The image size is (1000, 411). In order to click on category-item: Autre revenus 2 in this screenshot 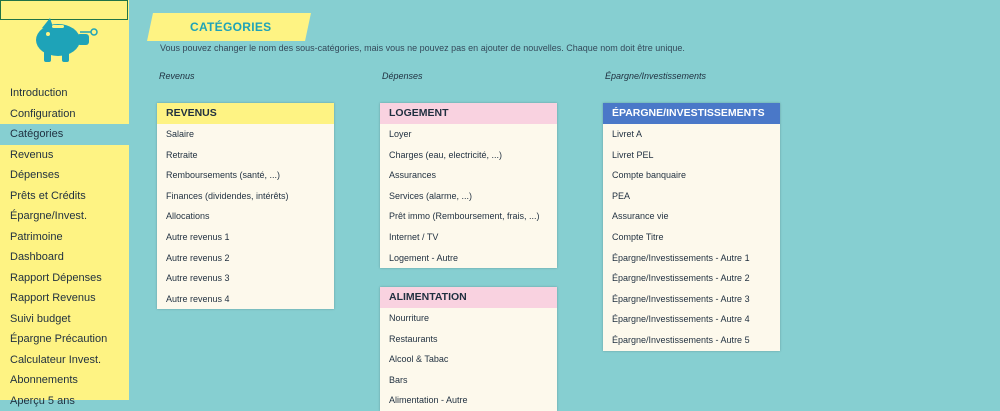, I will do `click(245, 258)`.